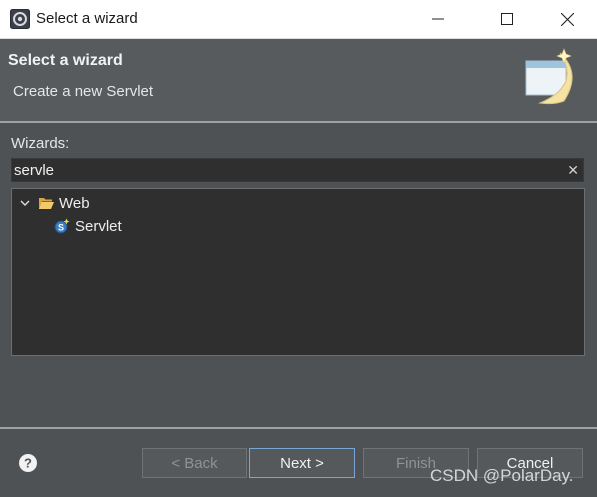  I want to click on header-separator, so click(298, 122).